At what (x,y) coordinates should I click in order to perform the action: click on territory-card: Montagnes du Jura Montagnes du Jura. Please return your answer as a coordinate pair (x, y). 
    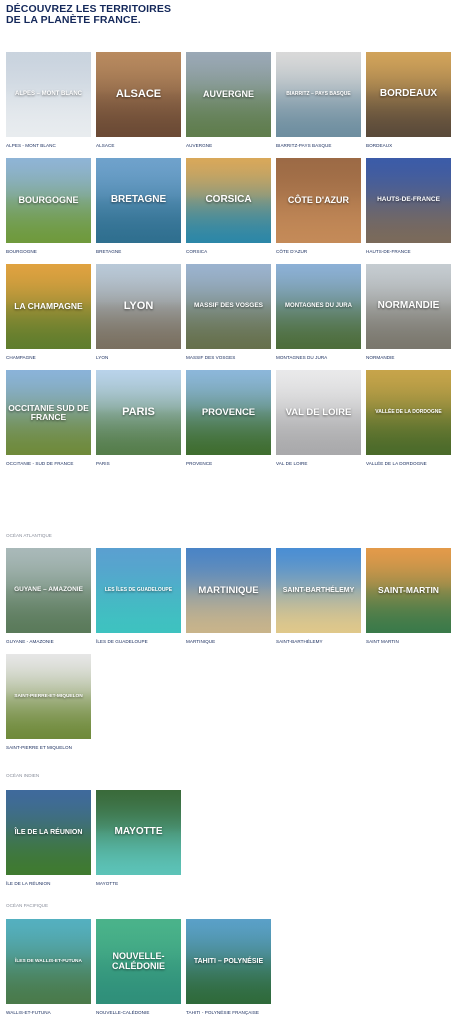
    Looking at the image, I should click on (318, 315).